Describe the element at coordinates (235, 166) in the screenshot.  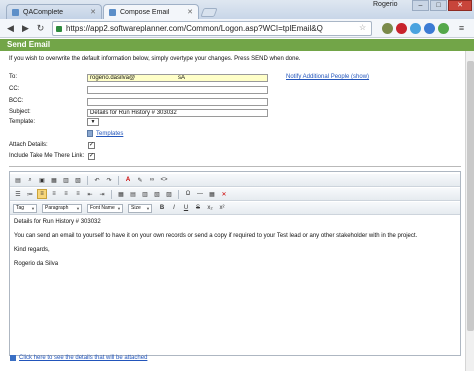
I see `divider` at that location.